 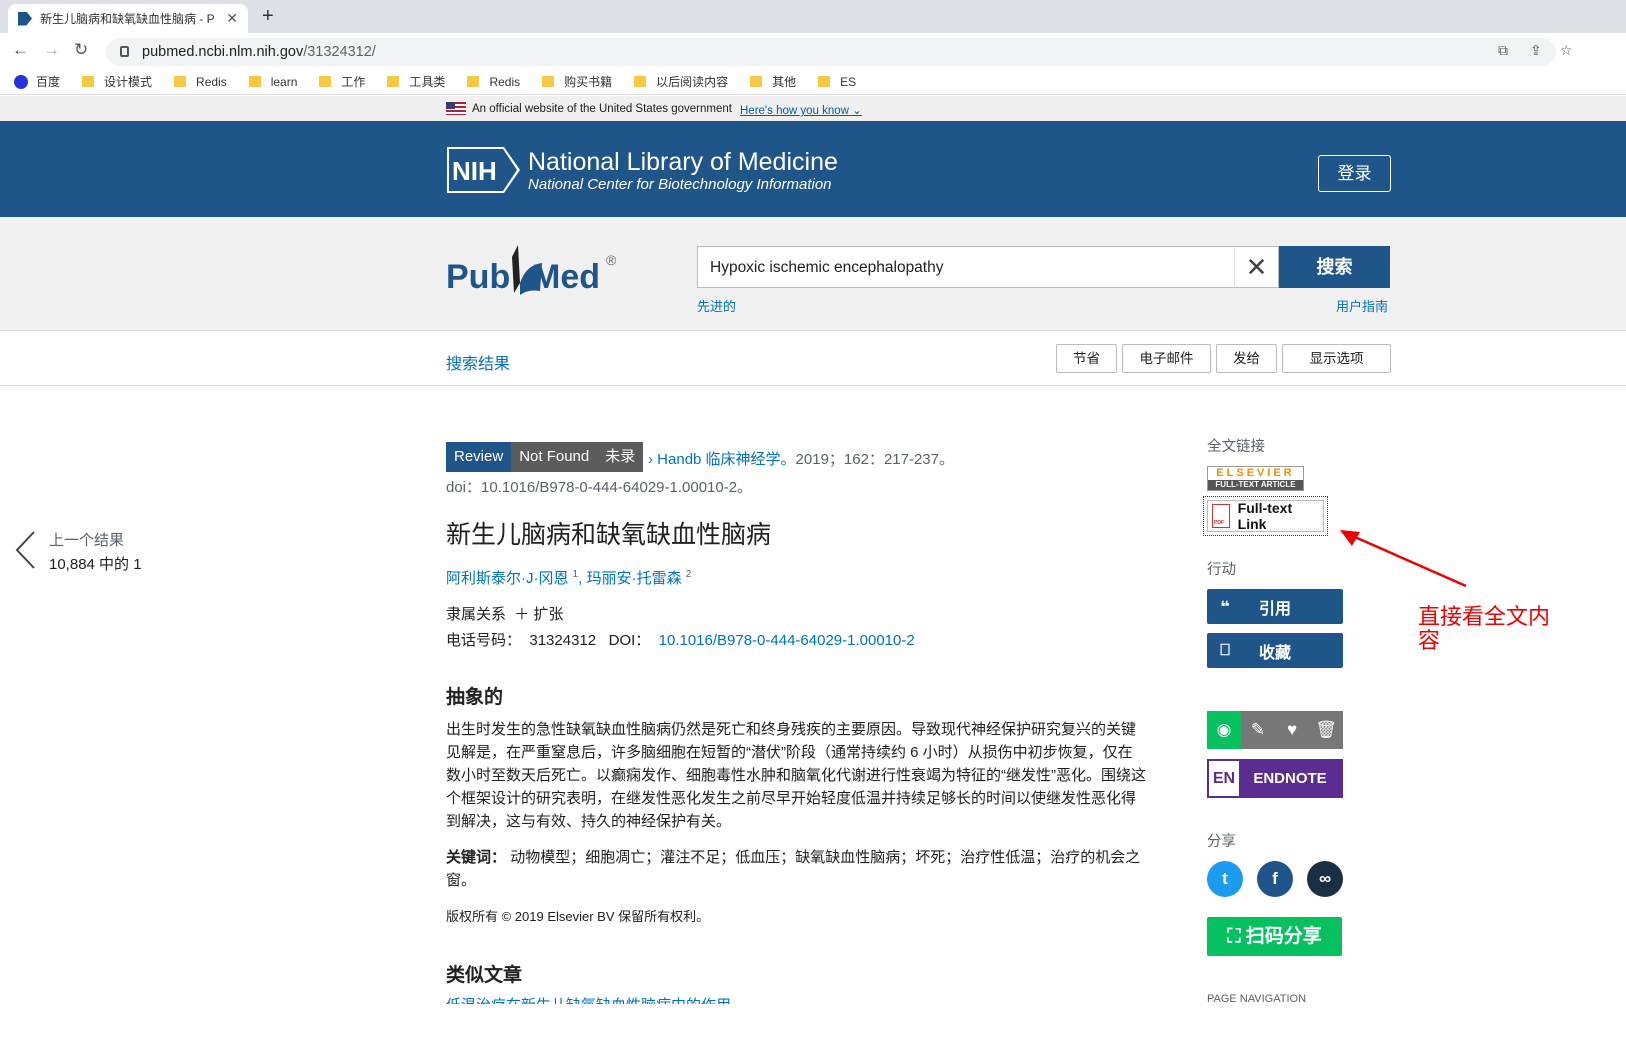 What do you see at coordinates (25, 18) in the screenshot?
I see `pubmed-favicon-icon` at bounding box center [25, 18].